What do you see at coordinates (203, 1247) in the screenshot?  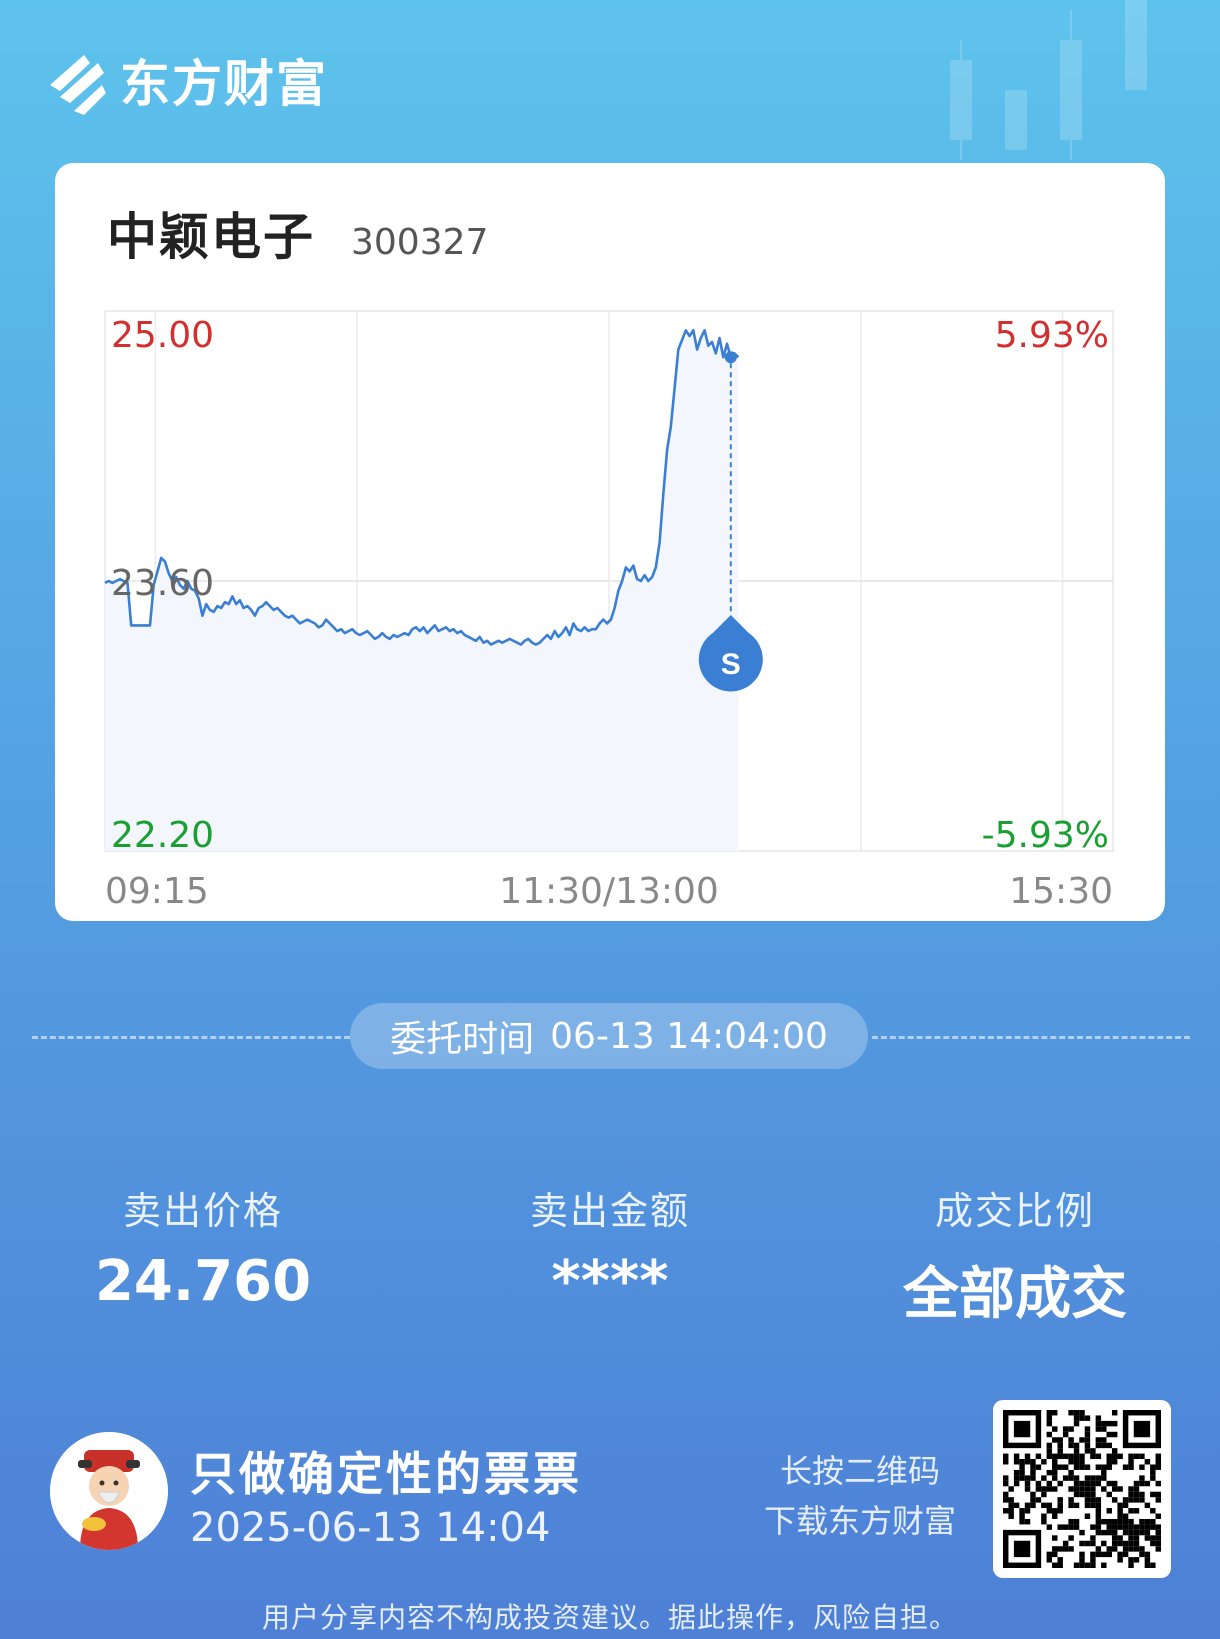 I see `stat-sell-price: 卖出价格 24.760` at bounding box center [203, 1247].